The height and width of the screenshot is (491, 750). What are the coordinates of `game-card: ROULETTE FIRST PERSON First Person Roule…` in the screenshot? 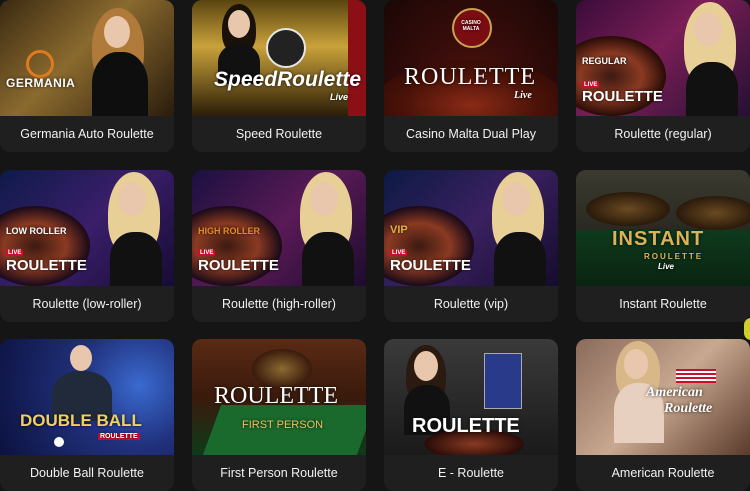 It's located at (279, 415).